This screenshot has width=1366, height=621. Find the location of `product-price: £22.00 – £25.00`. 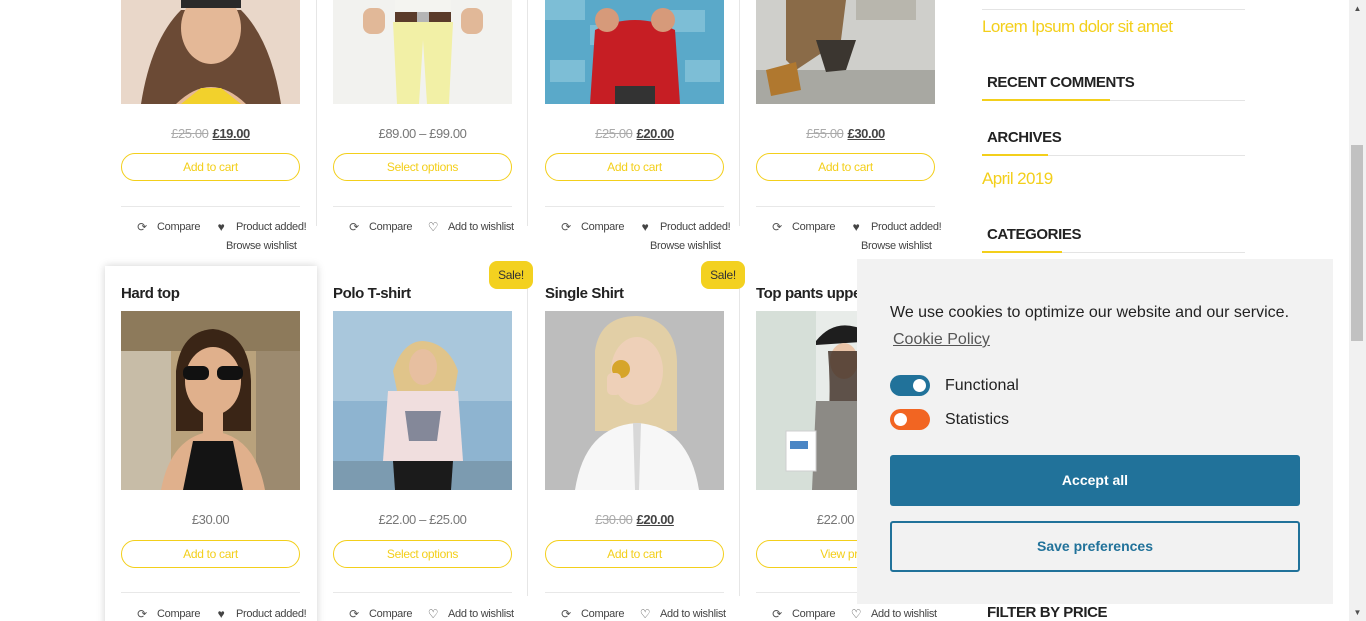

product-price: £22.00 – £25.00 is located at coordinates (422, 519).